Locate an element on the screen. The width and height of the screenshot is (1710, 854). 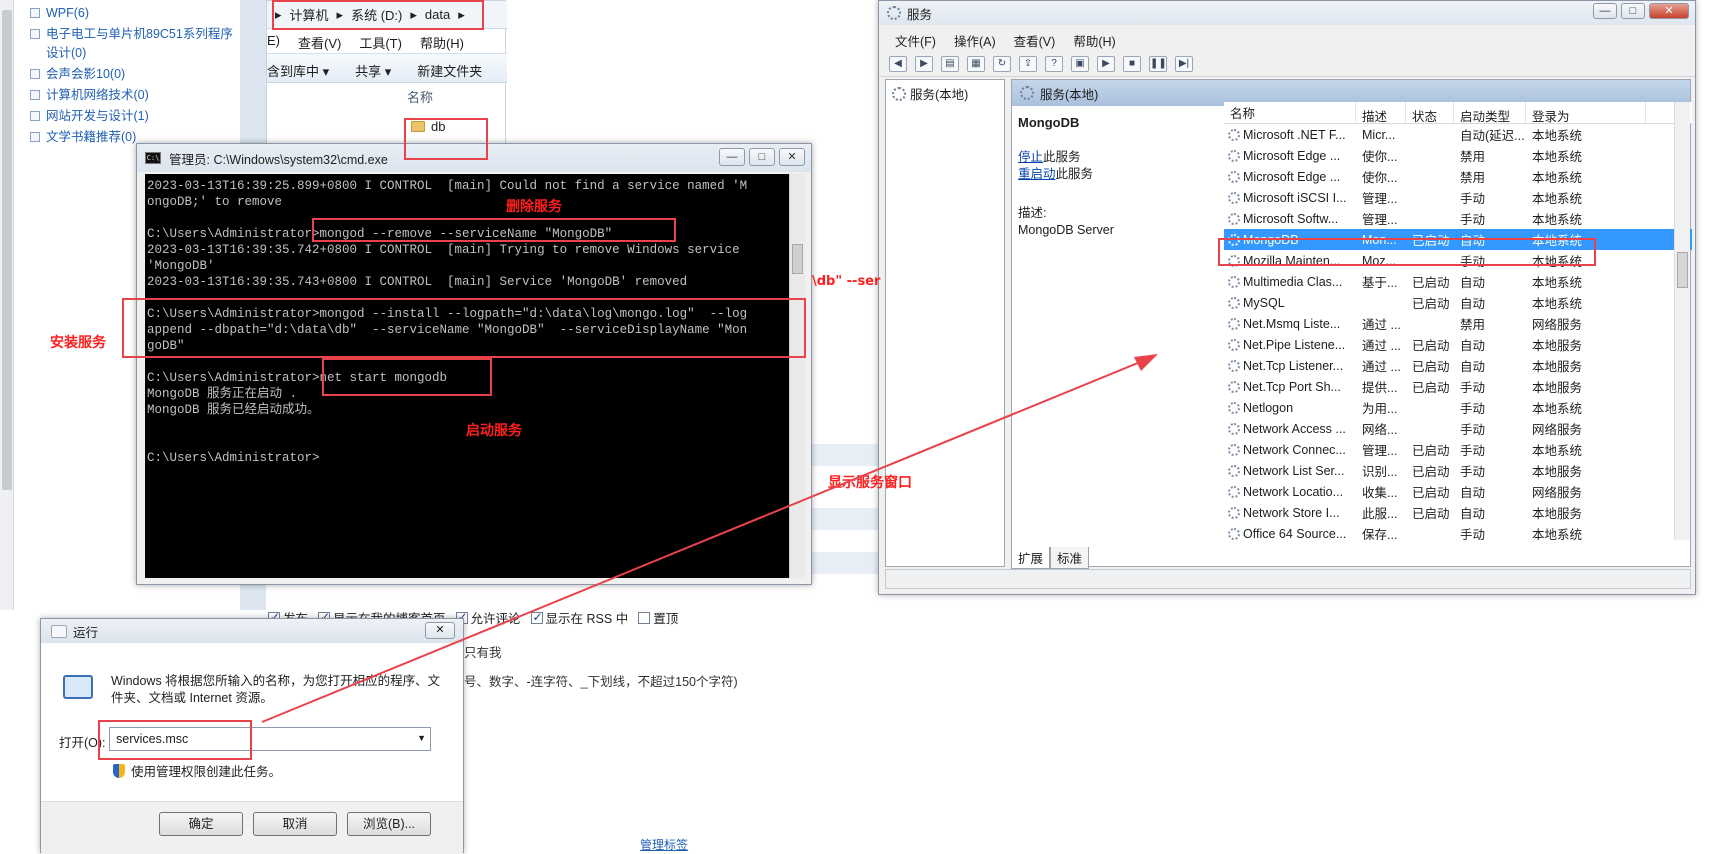
allow-comments-checkbox: 允许评论 is located at coordinates (488, 617).